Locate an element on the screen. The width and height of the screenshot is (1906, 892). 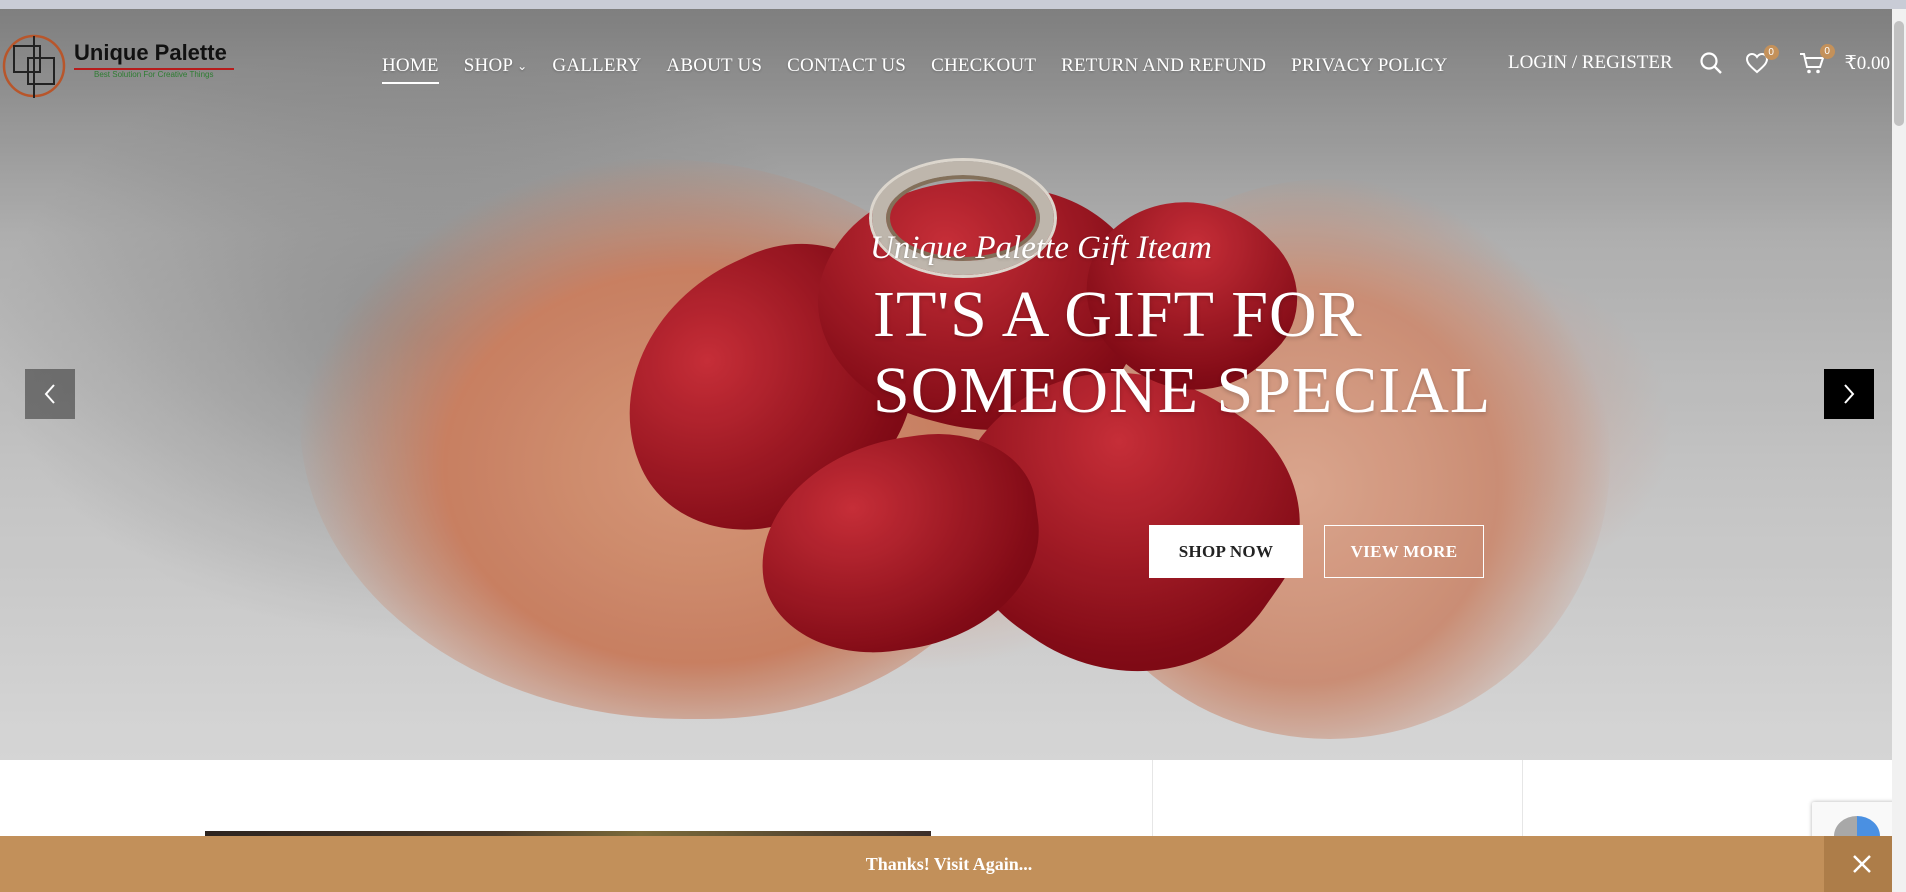
notice-close-button is located at coordinates (1862, 864).